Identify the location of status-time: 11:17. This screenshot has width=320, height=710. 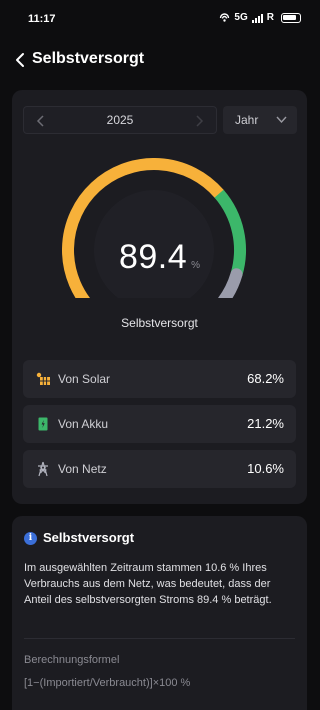
(42, 19).